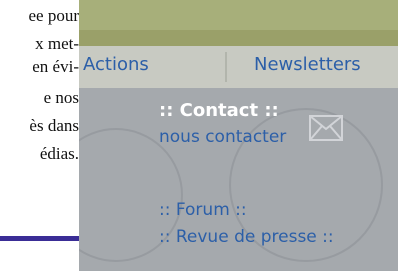 The width and height of the screenshot is (398, 271). Describe the element at coordinates (53, 15) in the screenshot. I see `article-text-line: ee pour` at that location.